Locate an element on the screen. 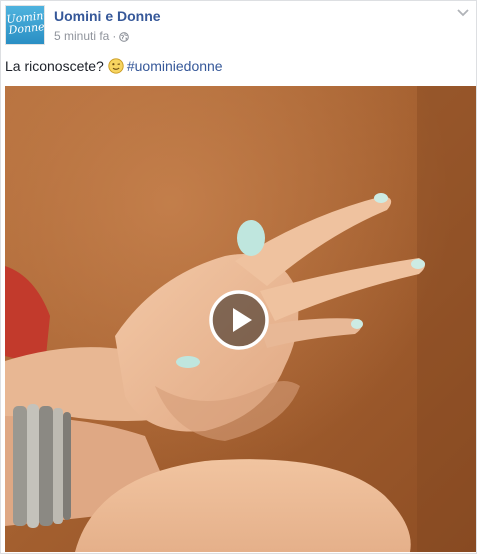 This screenshot has height=556, width=479. page-name-link: Uomini e Donne is located at coordinates (107, 16).